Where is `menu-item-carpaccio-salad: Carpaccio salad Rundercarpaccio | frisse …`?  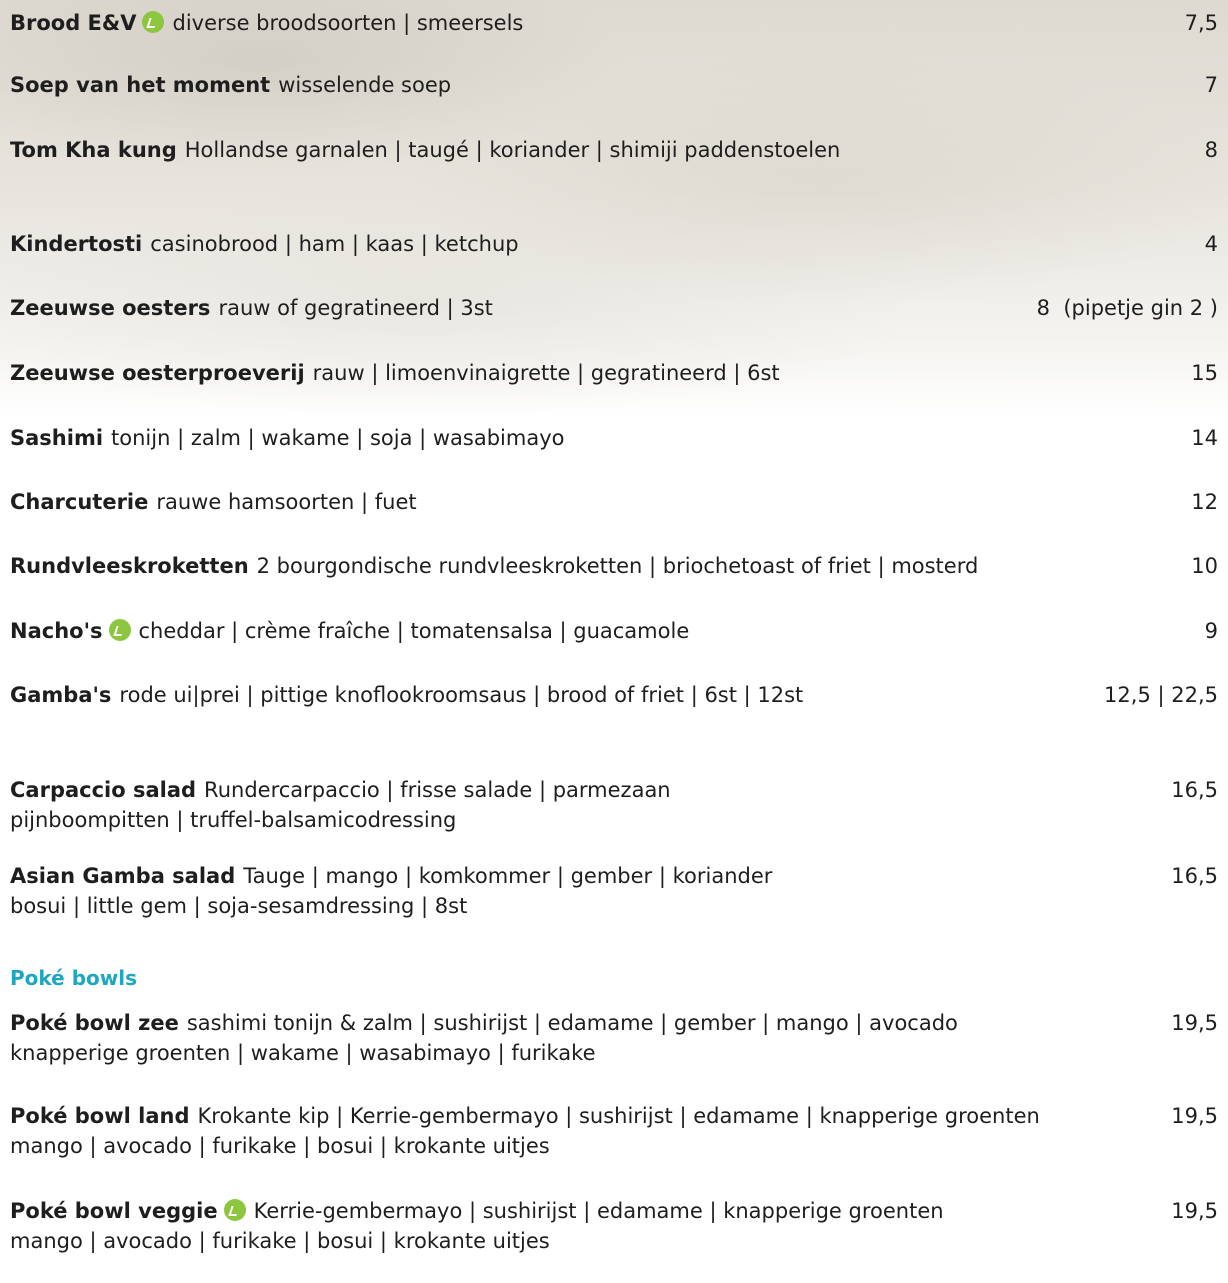 menu-item-carpaccio-salad: Carpaccio salad Rundercarpaccio | frisse … is located at coordinates (614, 805).